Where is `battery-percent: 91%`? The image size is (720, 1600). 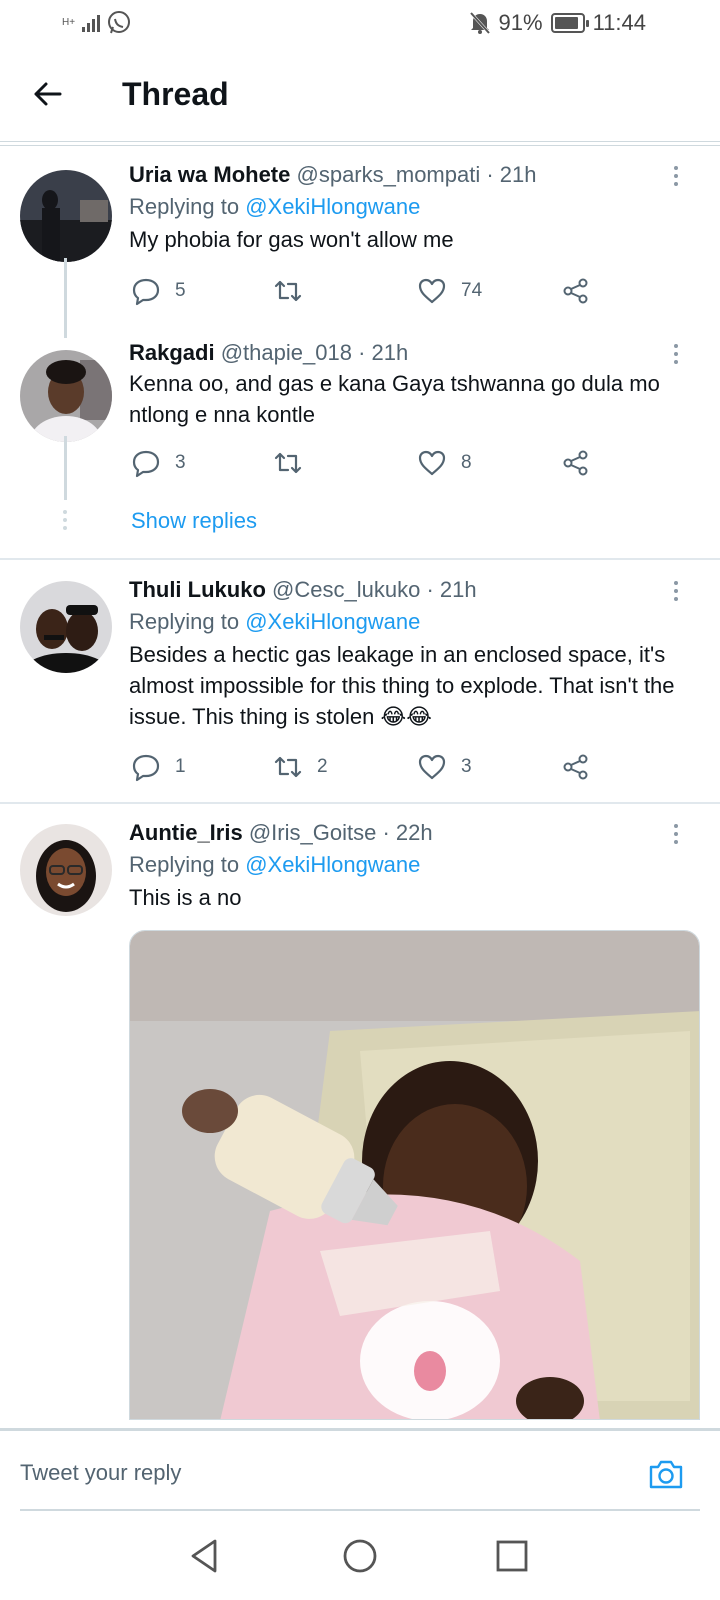
battery-percent: 91% is located at coordinates (520, 22).